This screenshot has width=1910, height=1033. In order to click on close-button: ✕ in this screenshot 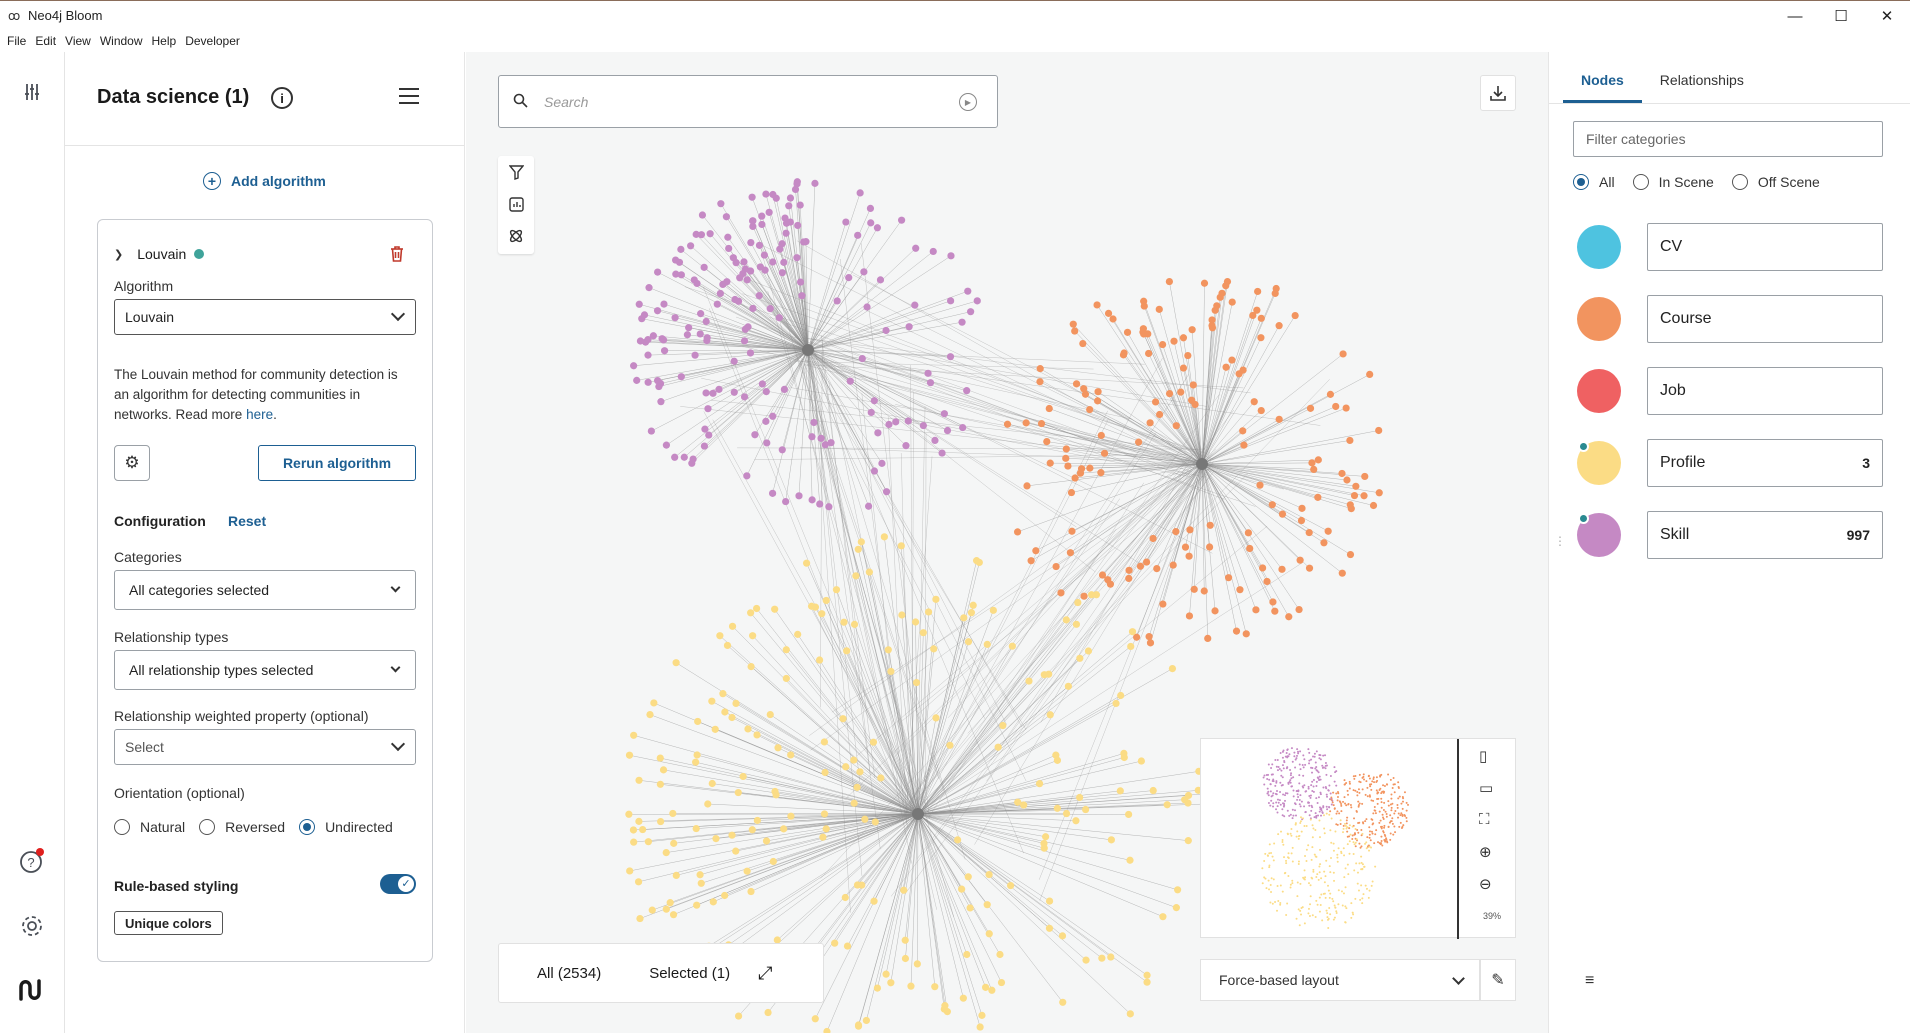, I will do `click(1887, 16)`.